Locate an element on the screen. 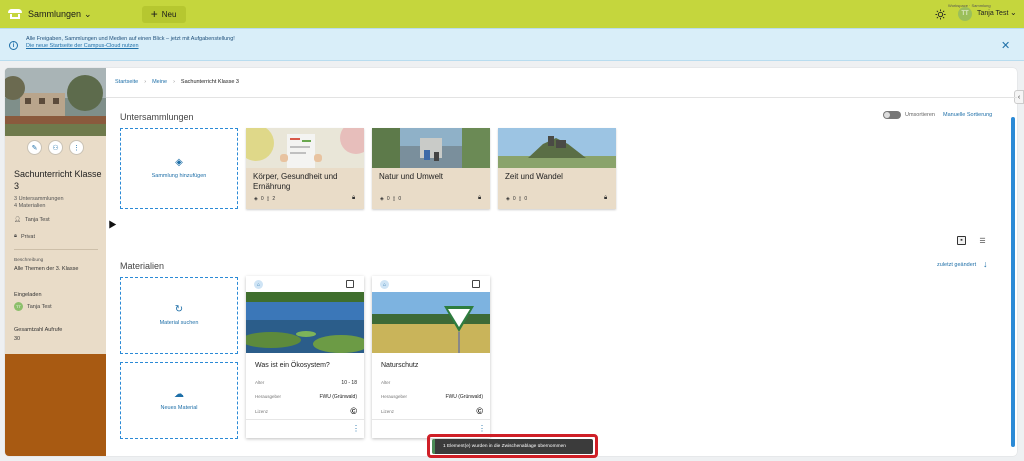 This screenshot has height=461, width=1024. pencil-icon: ✎ is located at coordinates (34, 148).